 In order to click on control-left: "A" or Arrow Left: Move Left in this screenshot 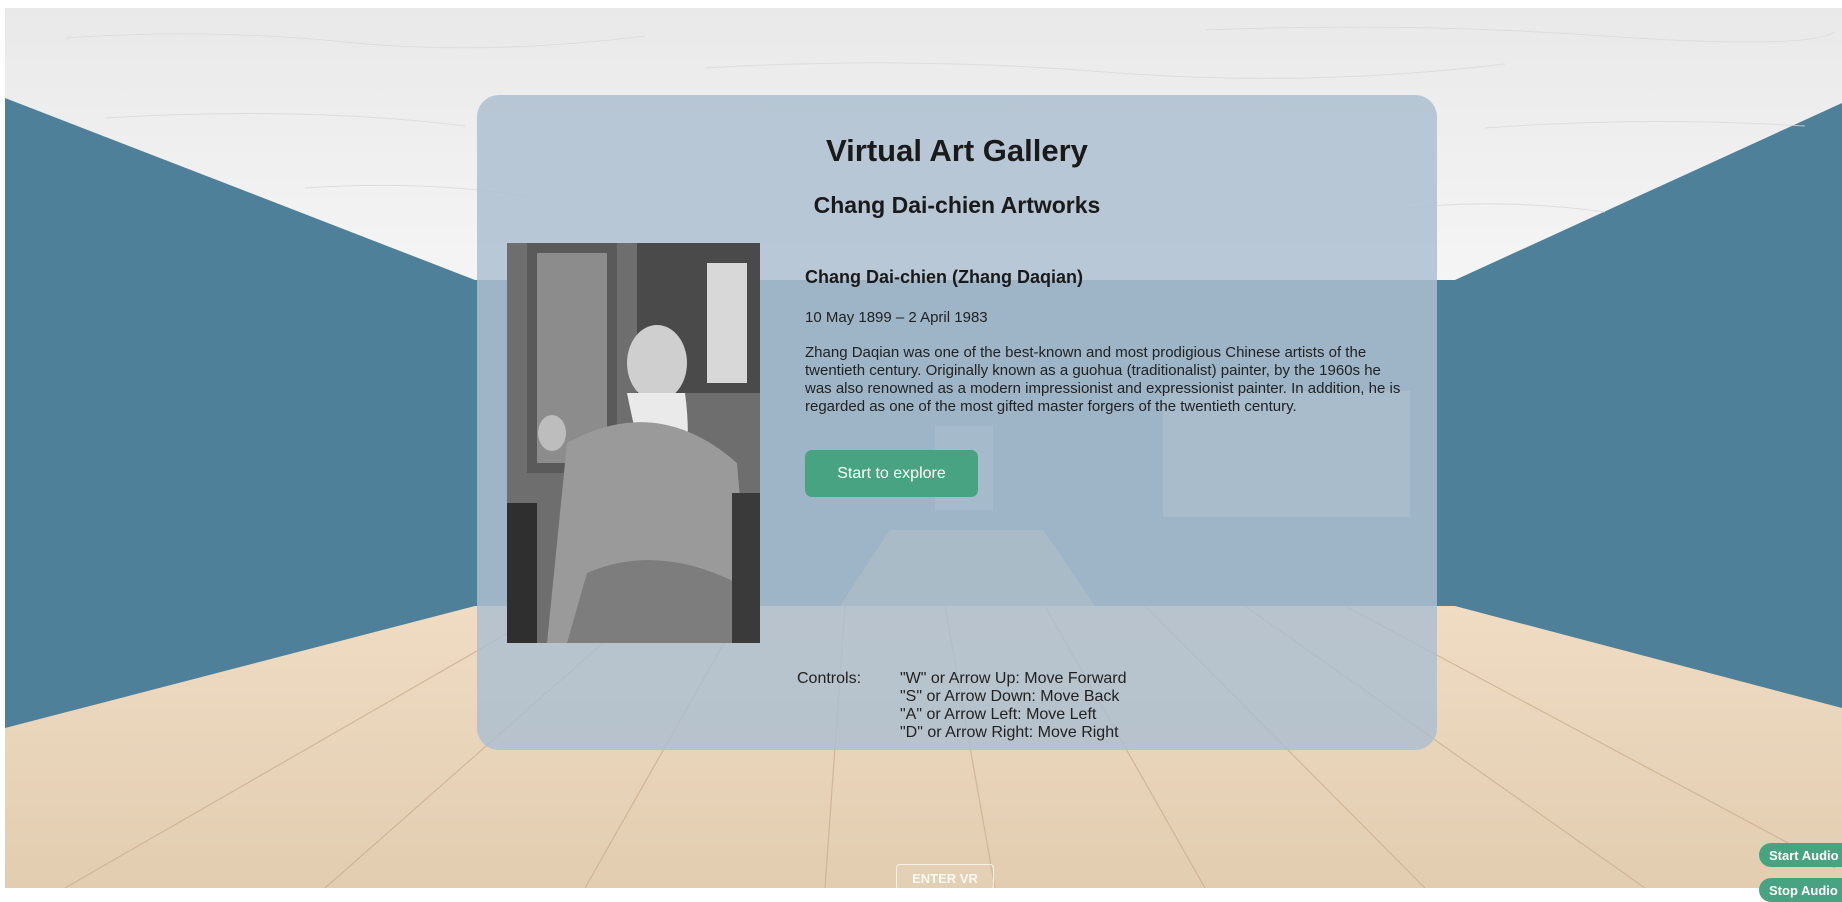, I will do `click(998, 714)`.